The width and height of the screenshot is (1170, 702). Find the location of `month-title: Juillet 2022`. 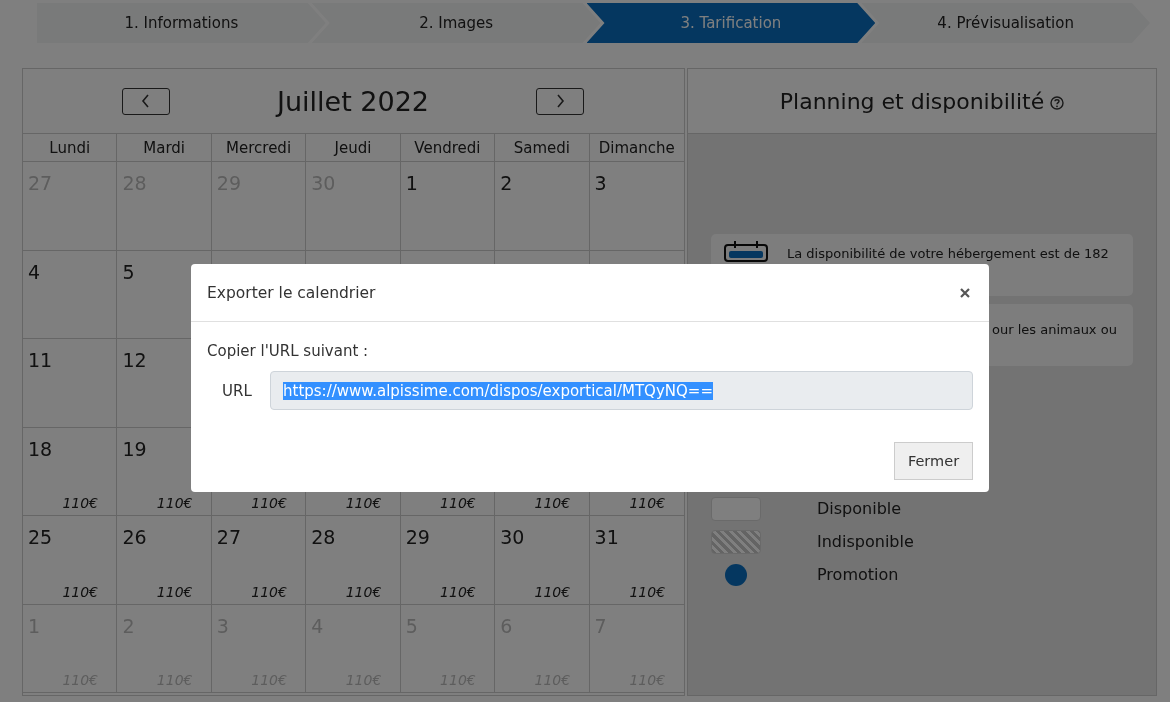

month-title: Juillet 2022 is located at coordinates (353, 101).